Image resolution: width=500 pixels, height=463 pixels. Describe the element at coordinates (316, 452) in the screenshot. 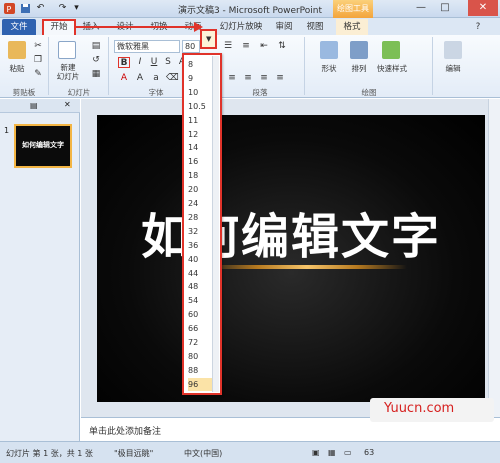

I see `normal-view-icon: ▣` at that location.